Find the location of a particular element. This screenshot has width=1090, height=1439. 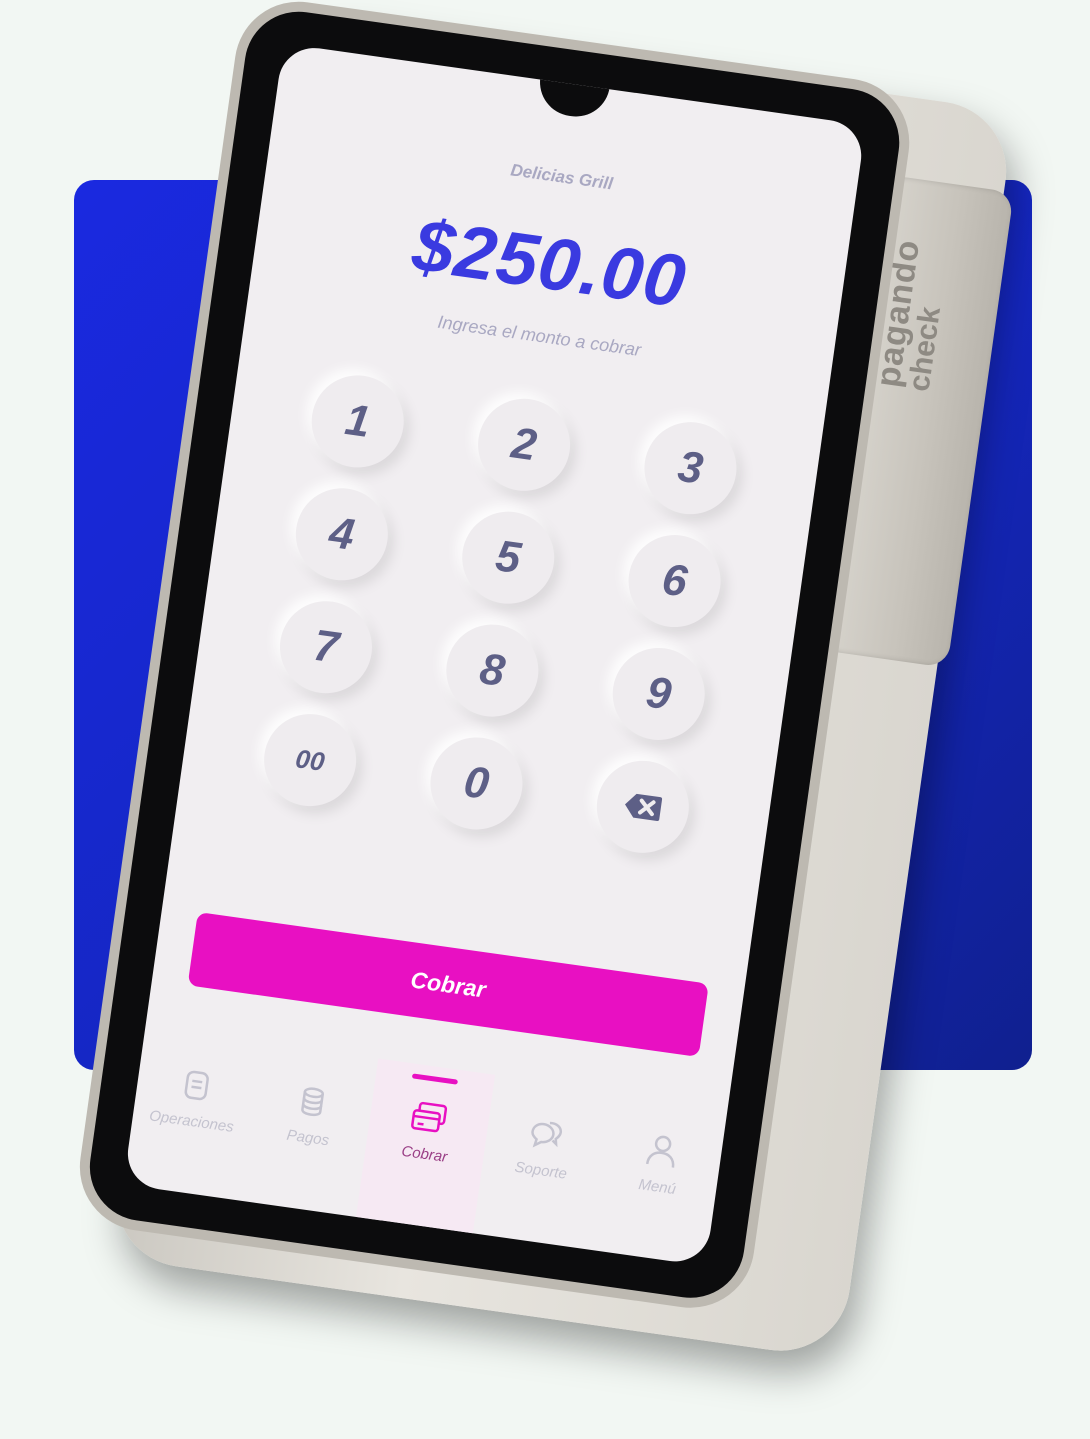

tab-label: Pagos is located at coordinates (308, 1138).